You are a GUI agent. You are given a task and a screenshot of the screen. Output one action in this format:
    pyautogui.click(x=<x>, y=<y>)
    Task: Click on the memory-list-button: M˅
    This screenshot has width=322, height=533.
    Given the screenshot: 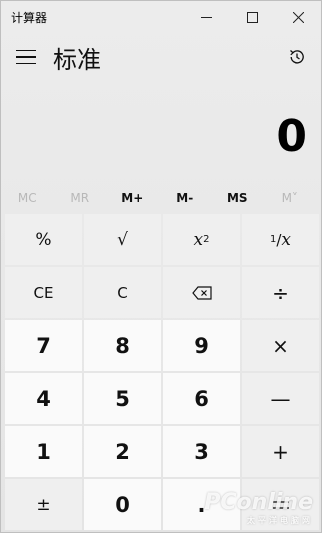 What is the action you would take?
    pyautogui.click(x=290, y=198)
    